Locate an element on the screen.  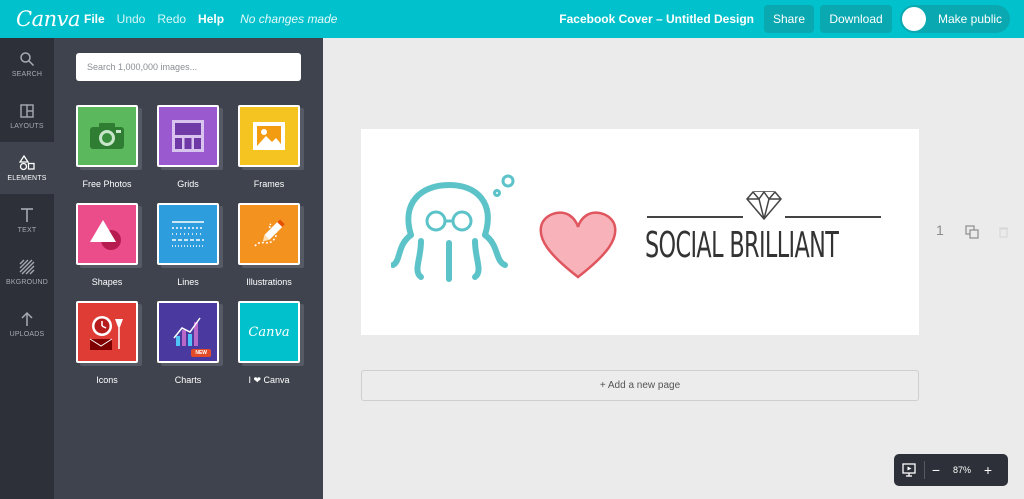
search-icon is located at coordinates (27, 58).